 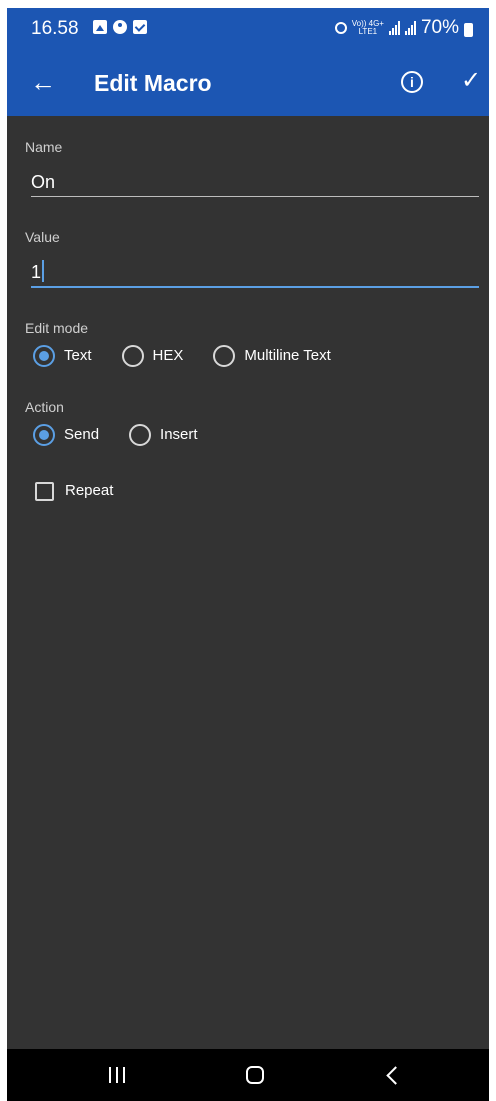 What do you see at coordinates (412, 82) in the screenshot?
I see `info-icon: i` at bounding box center [412, 82].